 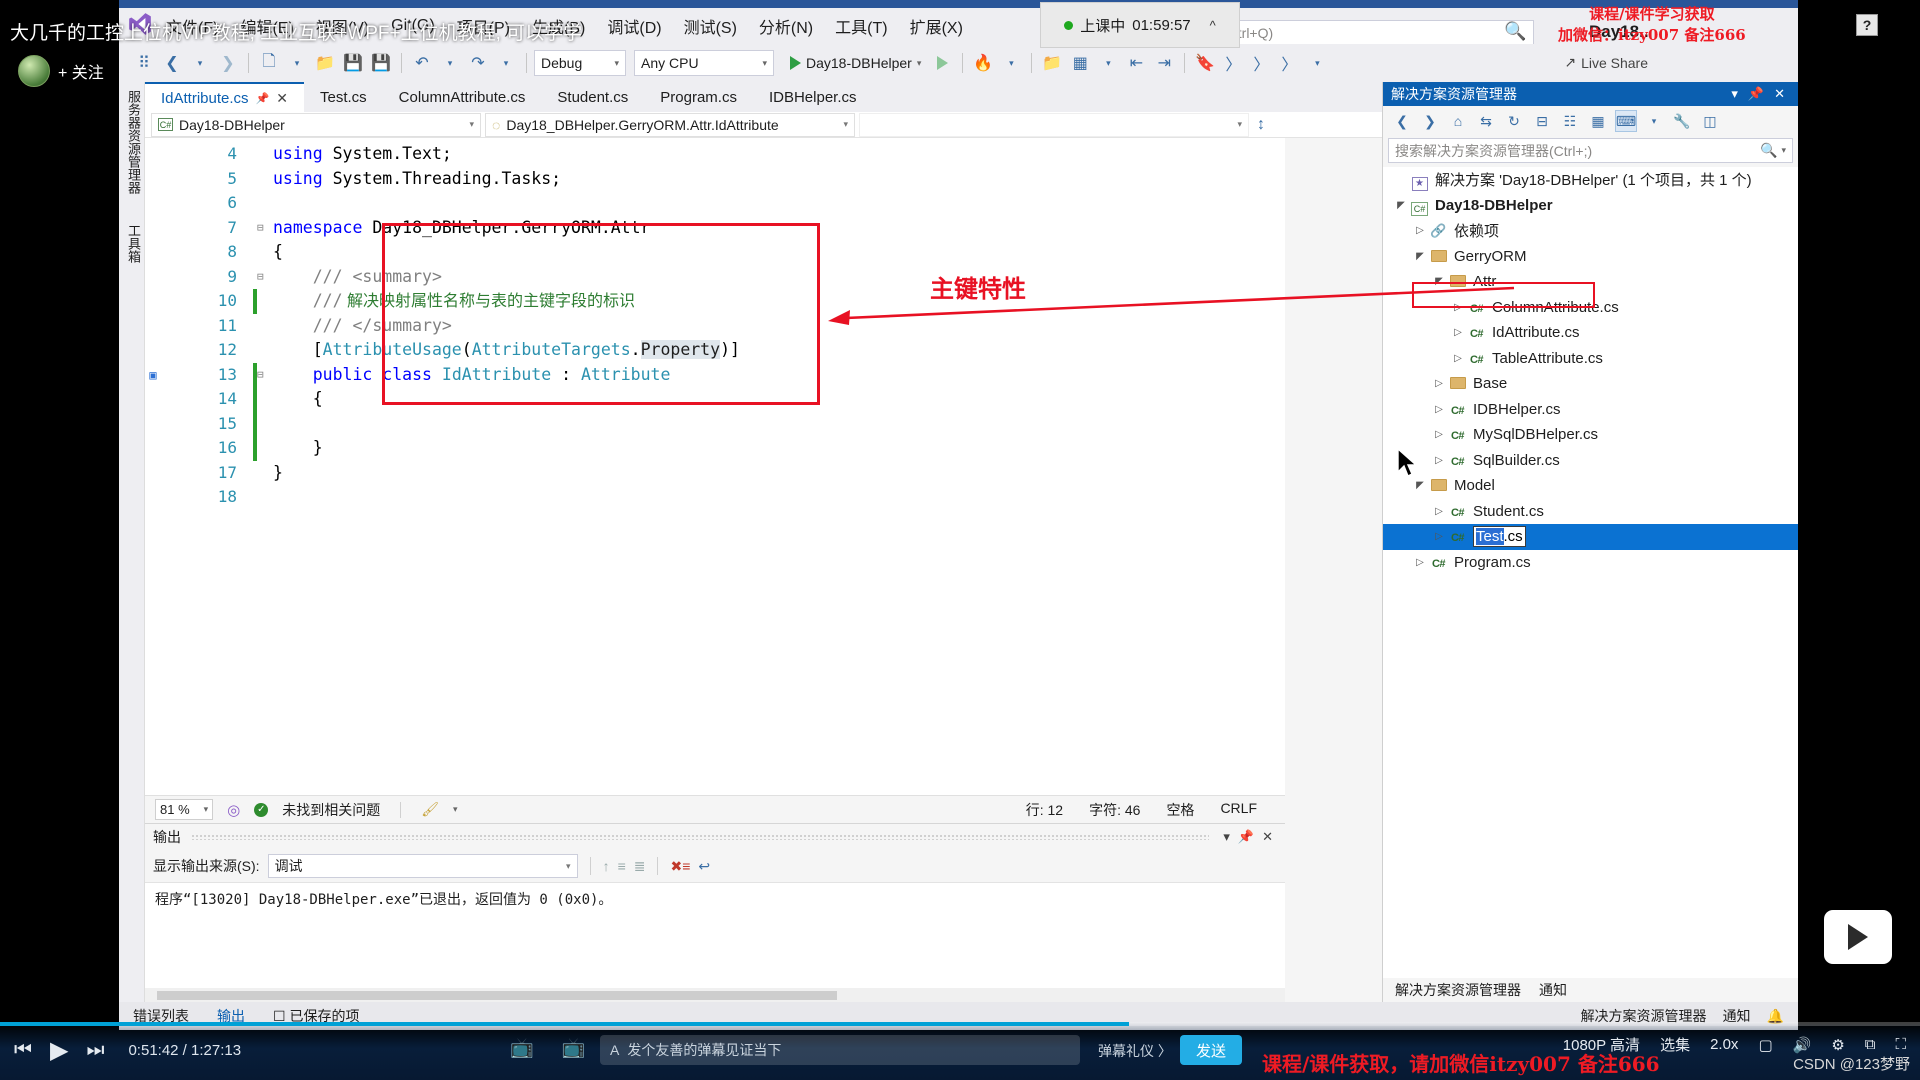 I want to click on zoom-level-select: 81 % ▾, so click(x=184, y=809).